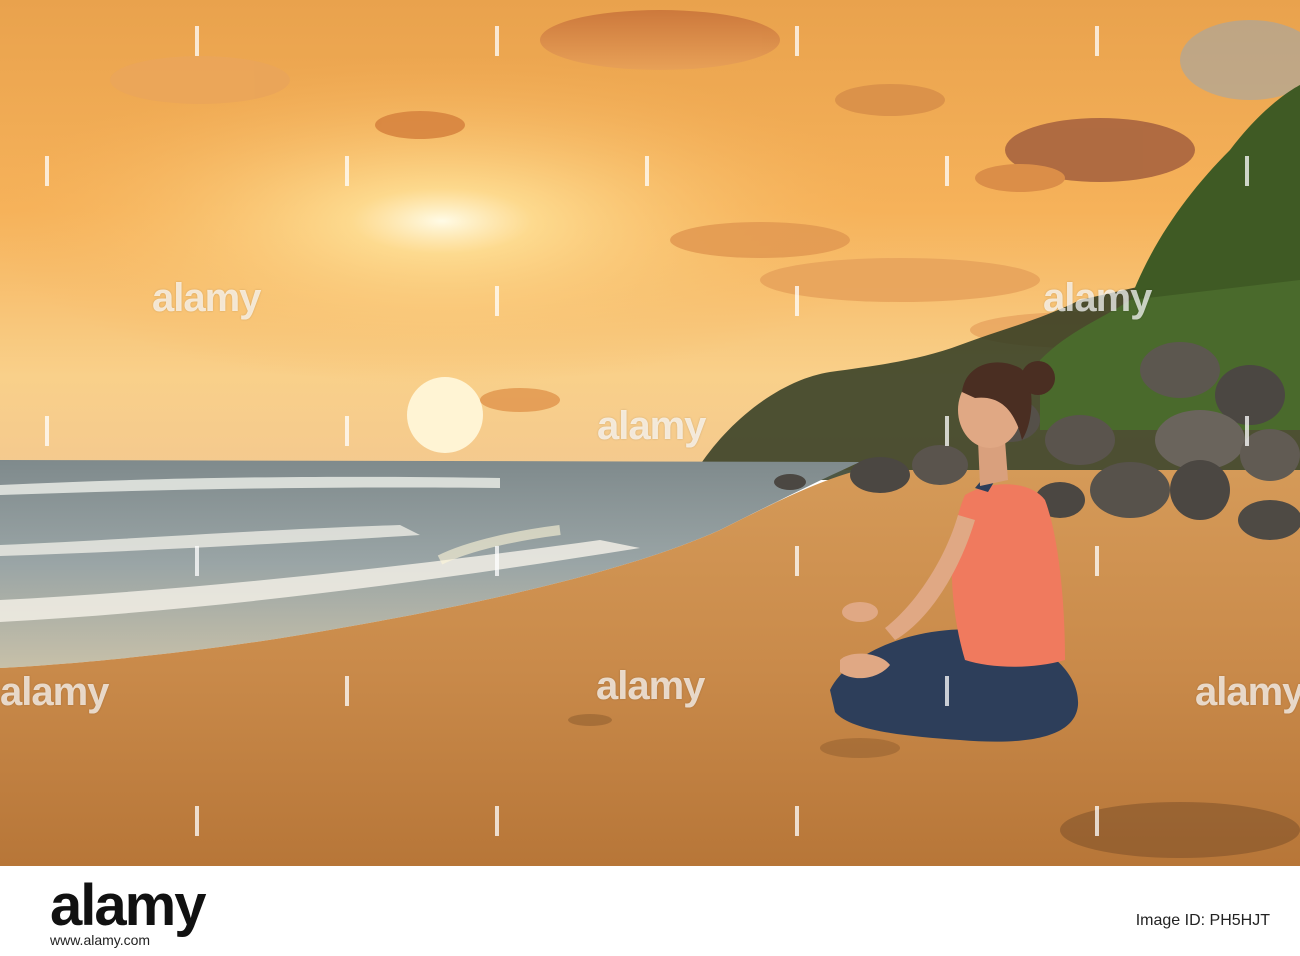 The height and width of the screenshot is (956, 1300). Describe the element at coordinates (860, 612) in the screenshot. I see `hand-mudra` at that location.